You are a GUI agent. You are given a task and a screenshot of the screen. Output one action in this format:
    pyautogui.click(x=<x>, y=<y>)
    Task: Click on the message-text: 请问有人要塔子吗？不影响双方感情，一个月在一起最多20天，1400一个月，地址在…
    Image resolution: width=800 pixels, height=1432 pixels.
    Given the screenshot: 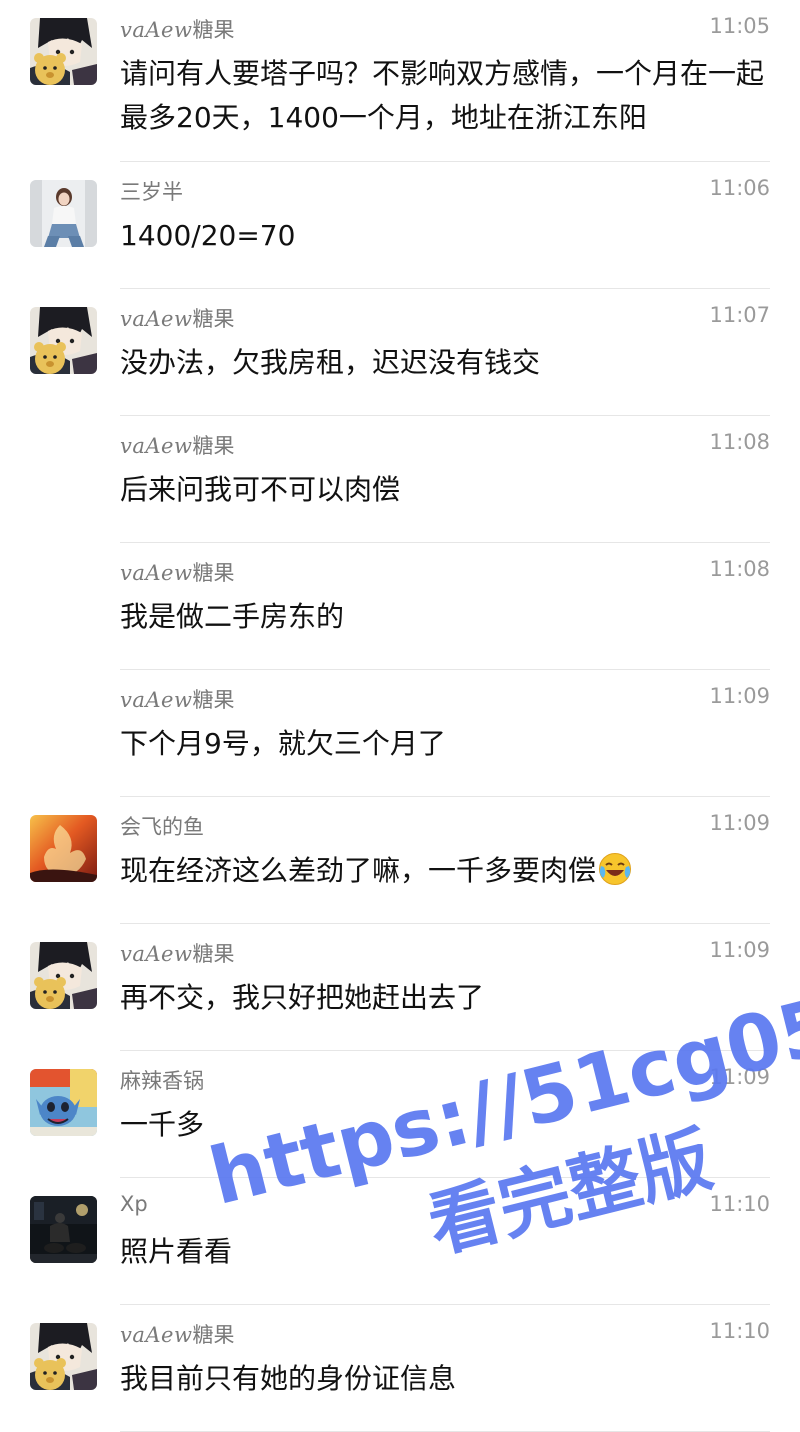 What is the action you would take?
    pyautogui.click(x=444, y=96)
    